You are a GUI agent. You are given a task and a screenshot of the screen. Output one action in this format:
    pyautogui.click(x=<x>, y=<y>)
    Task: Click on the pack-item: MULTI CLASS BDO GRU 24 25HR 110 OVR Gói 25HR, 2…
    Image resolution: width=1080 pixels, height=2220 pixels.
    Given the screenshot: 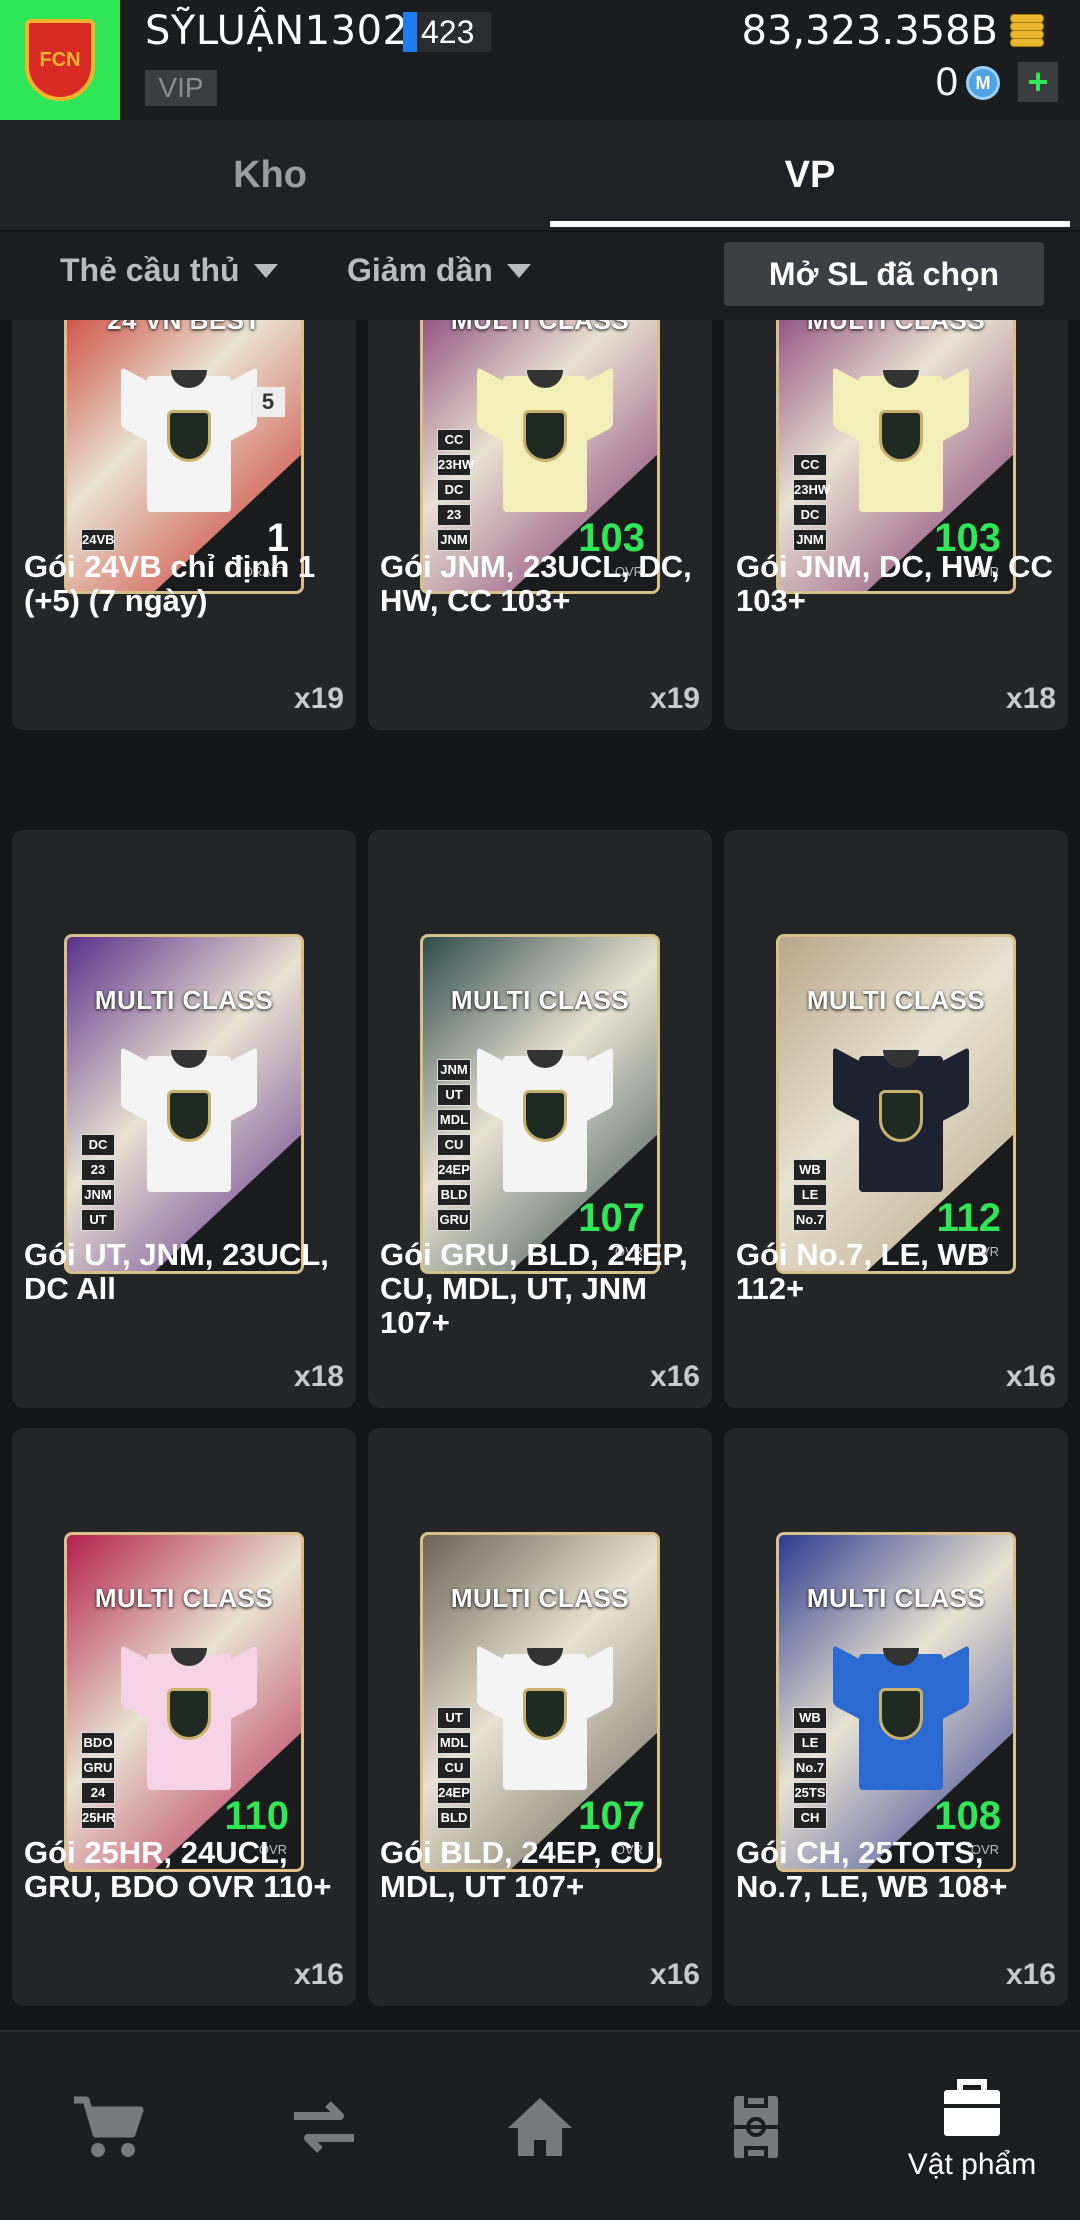 What is the action you would take?
    pyautogui.click(x=184, y=1717)
    